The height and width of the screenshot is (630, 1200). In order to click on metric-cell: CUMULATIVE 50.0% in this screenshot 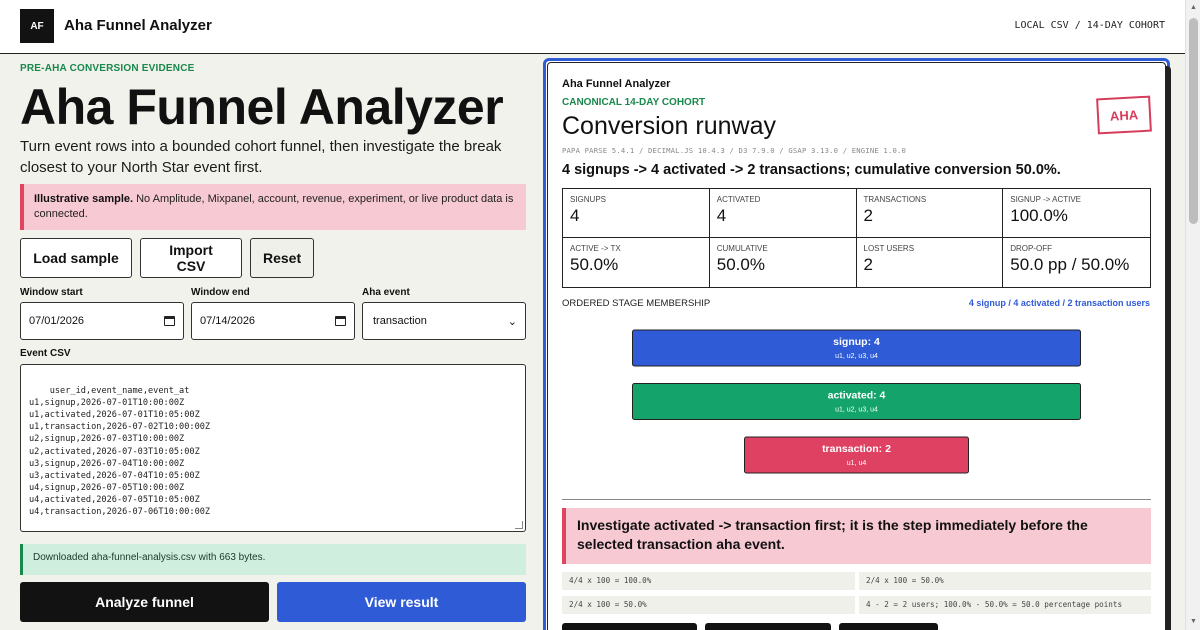, I will do `click(783, 262)`.